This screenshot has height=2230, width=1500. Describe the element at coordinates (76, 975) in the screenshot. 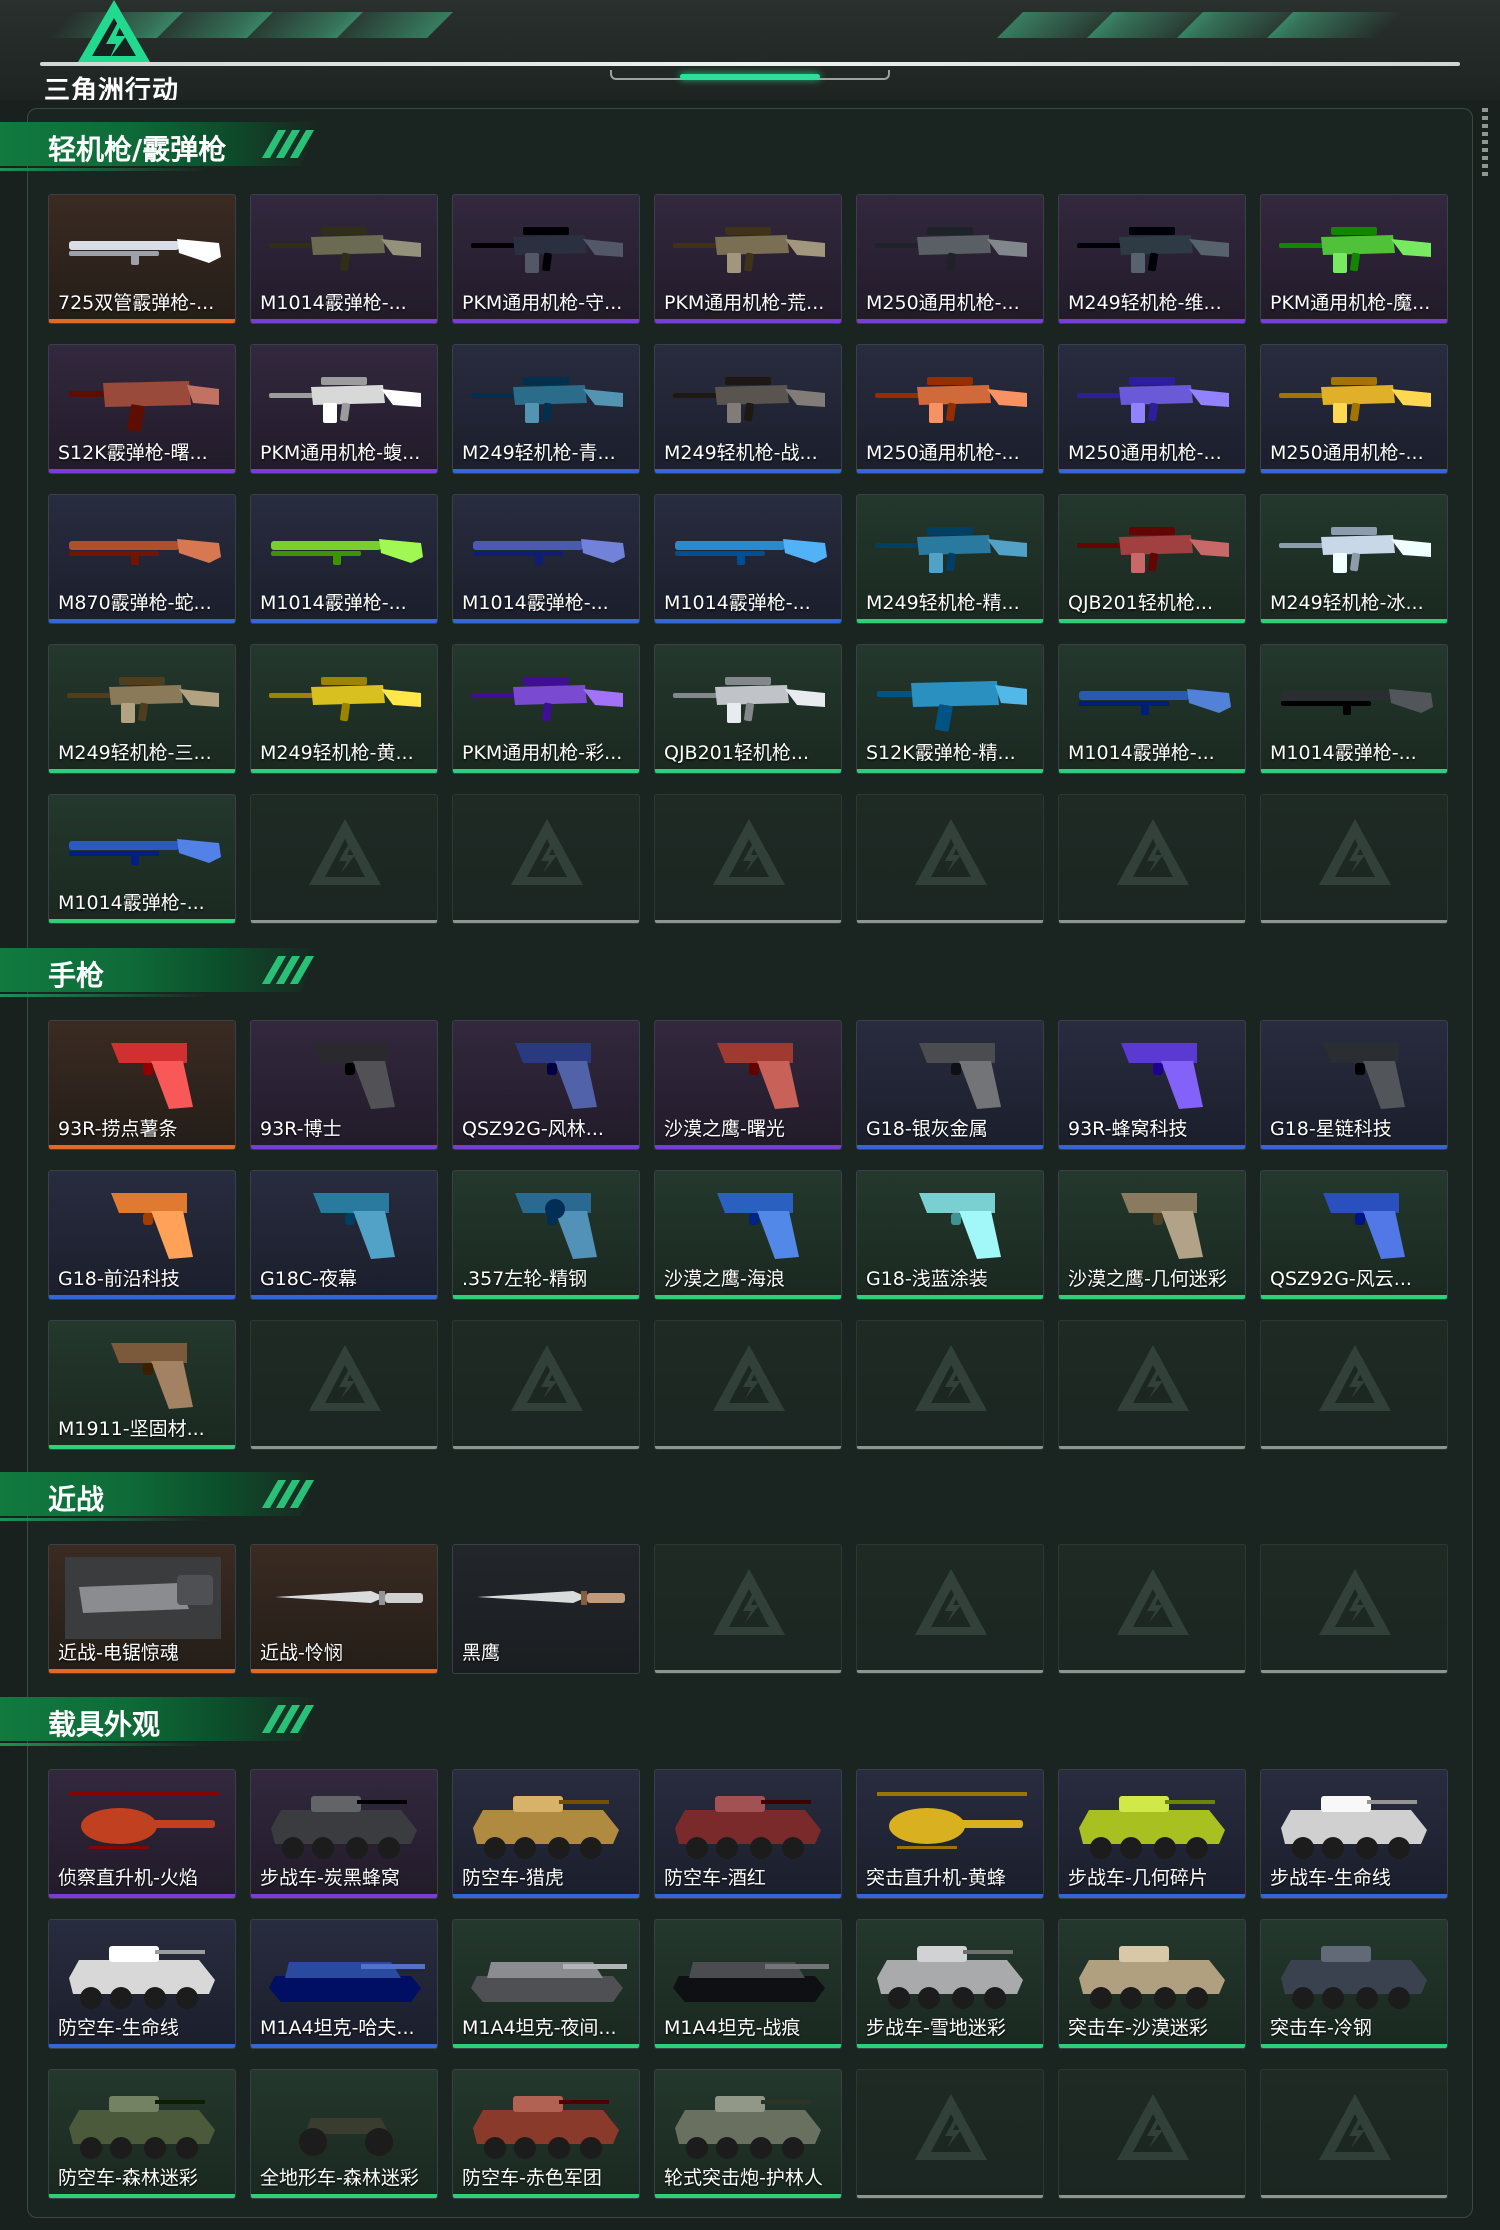

I see `section-title: 手枪` at that location.